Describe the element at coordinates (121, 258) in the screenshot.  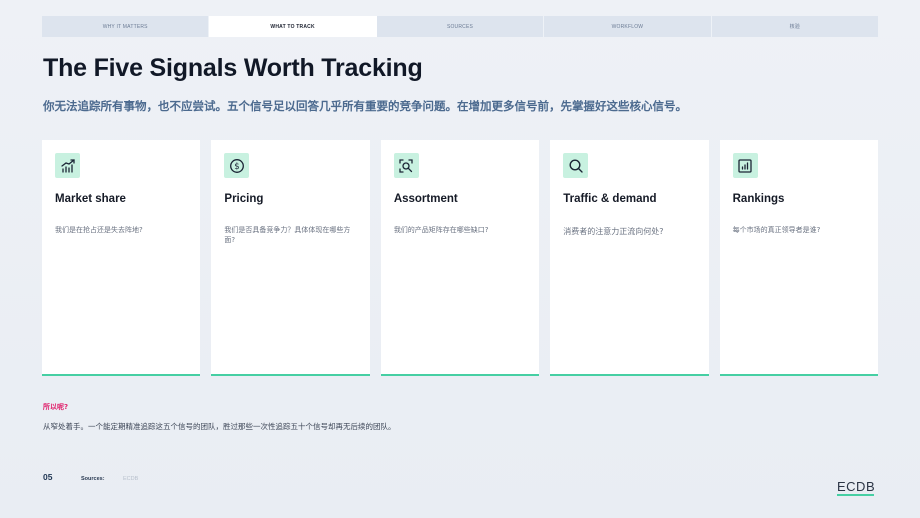
I see `signal-card-market-share: Market share 我们是在抢占还是失去阵地?` at that location.